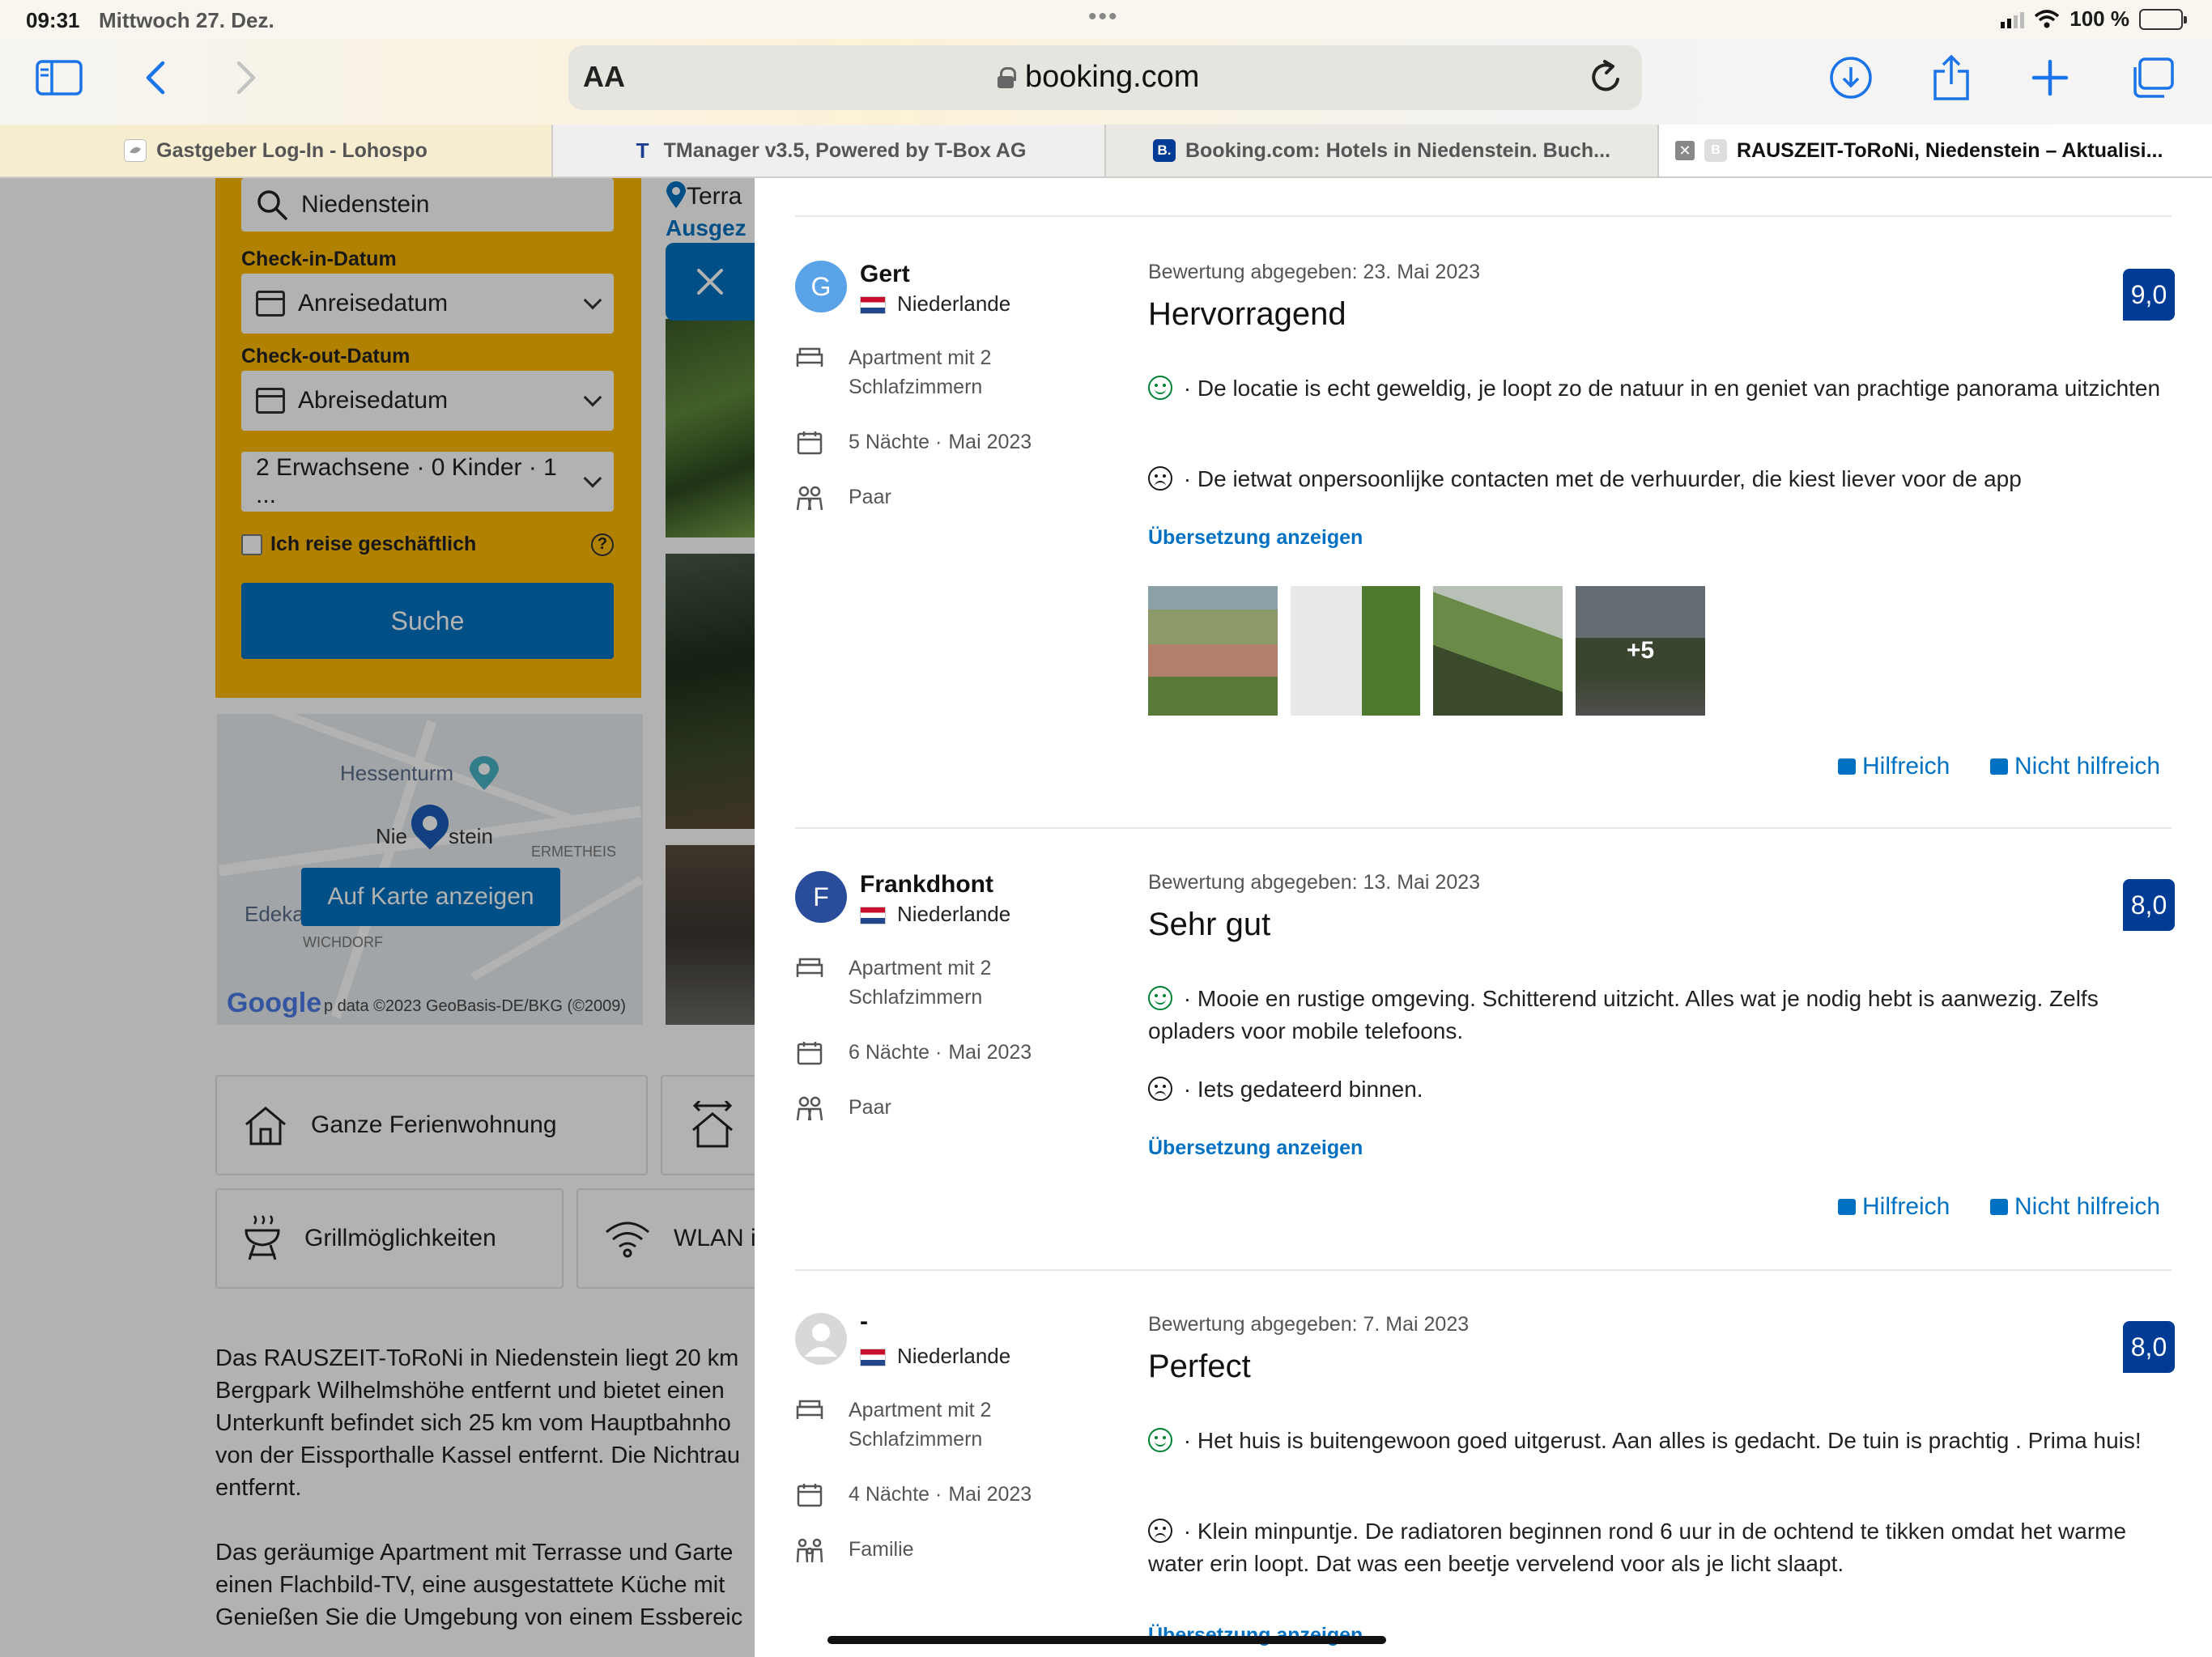  I want to click on search-button: Suche, so click(428, 621).